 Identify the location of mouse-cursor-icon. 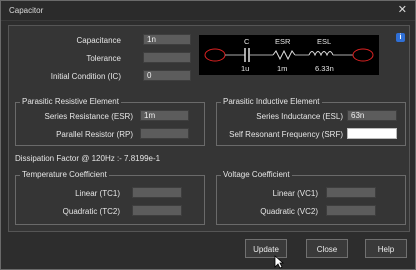
(279, 262).